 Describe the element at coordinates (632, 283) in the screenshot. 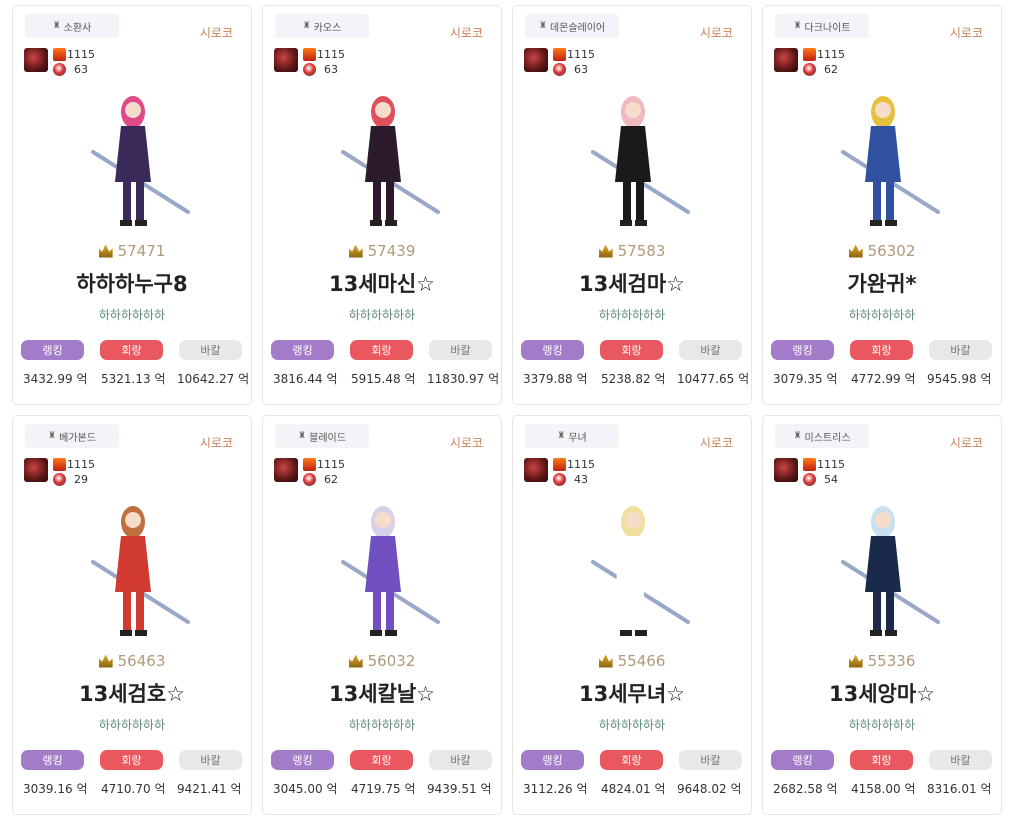

I see `character-name: 13세검마☆` at that location.